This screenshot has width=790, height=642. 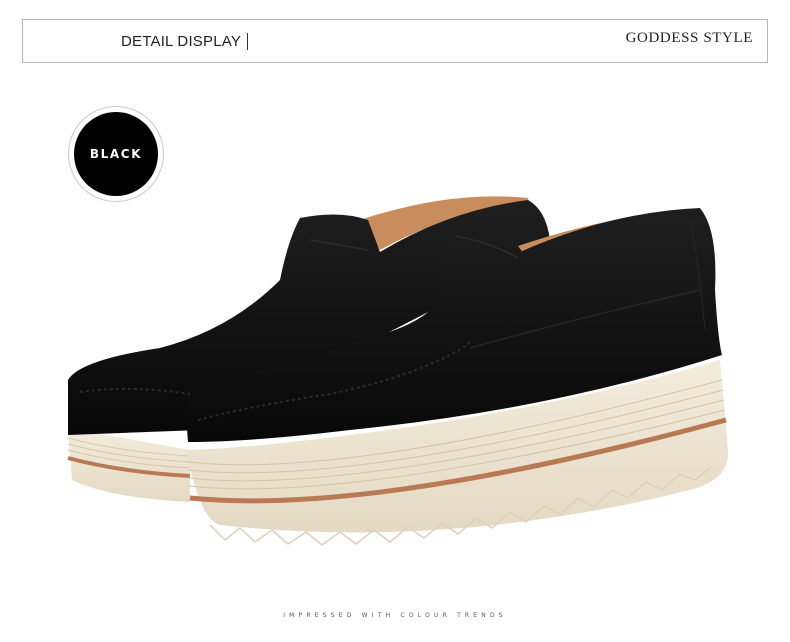 I want to click on detail-display-title: DETAIL DISPLAY, so click(x=181, y=41).